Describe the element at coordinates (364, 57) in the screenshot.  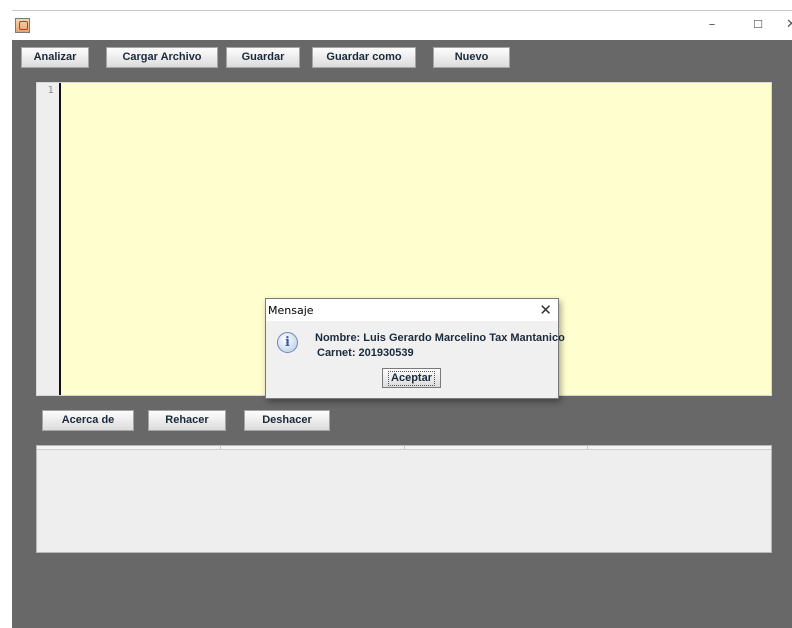
I see `guardar-como-button: Guardar como` at that location.